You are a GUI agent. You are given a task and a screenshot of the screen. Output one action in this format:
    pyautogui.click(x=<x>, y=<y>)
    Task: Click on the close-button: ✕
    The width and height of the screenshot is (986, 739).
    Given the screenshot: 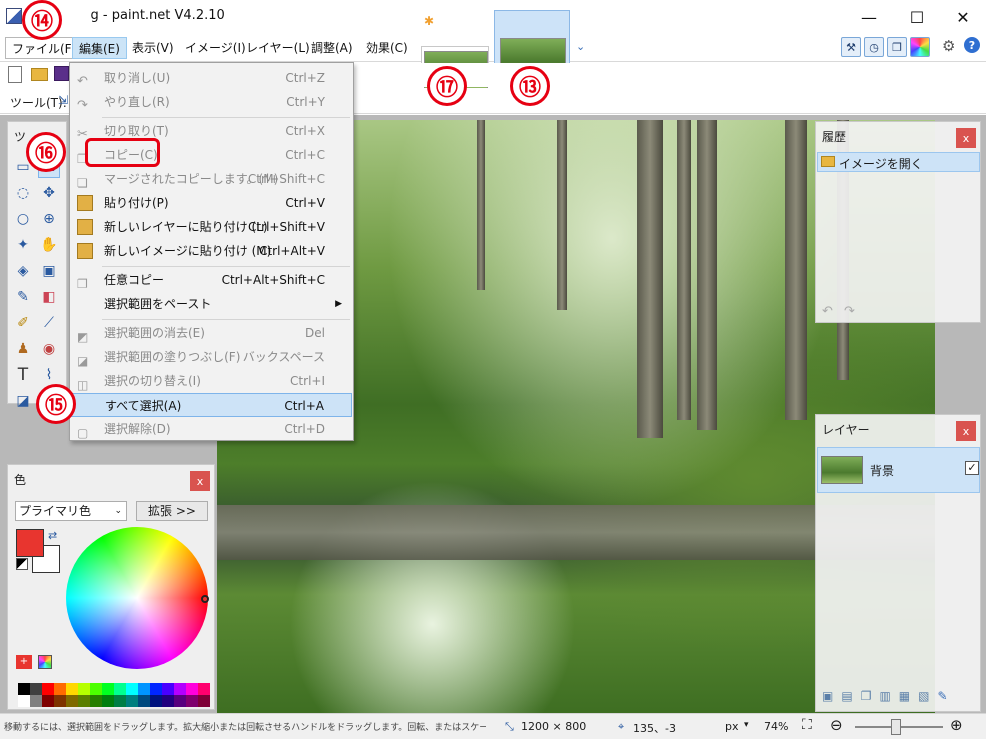 What is the action you would take?
    pyautogui.click(x=963, y=17)
    